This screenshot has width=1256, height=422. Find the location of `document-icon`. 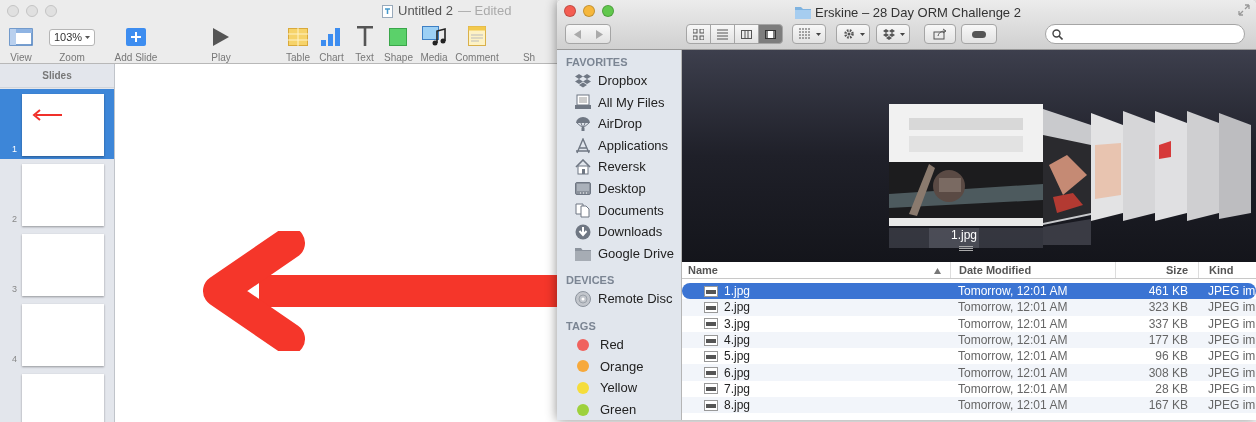

document-icon is located at coordinates (387, 11).